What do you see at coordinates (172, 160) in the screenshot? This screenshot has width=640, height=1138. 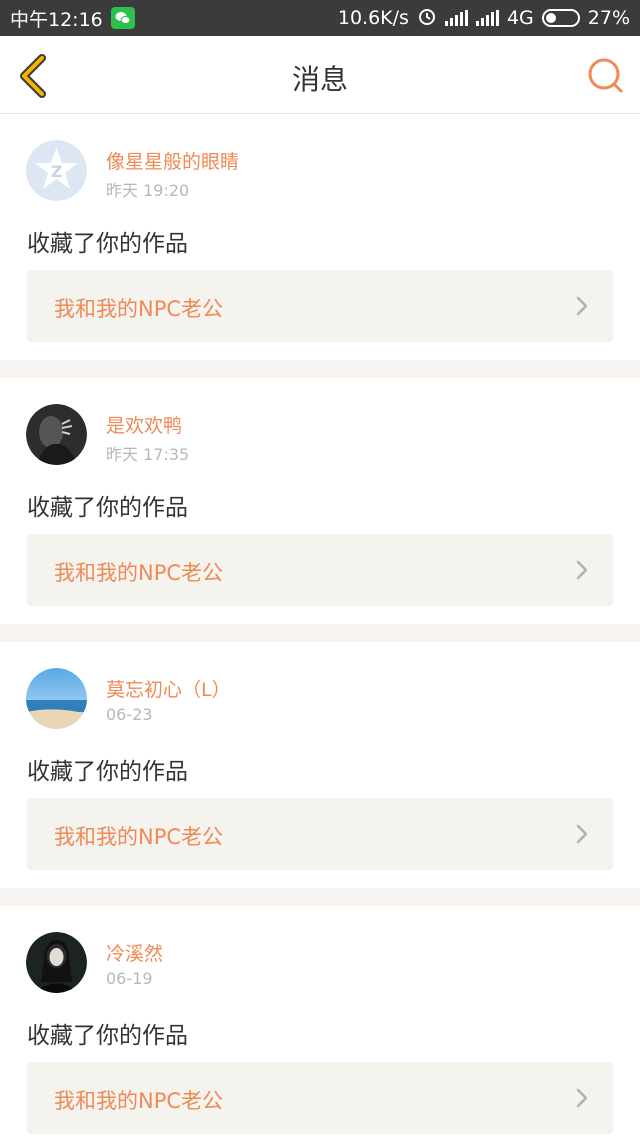 I see `user-name: 像星星般的眼睛` at bounding box center [172, 160].